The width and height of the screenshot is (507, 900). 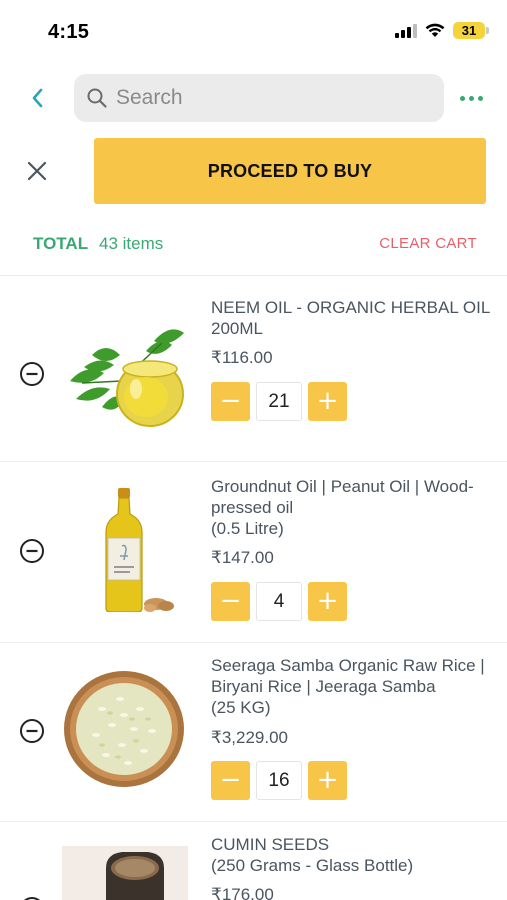 What do you see at coordinates (139, 550) in the screenshot?
I see `groundnut-oil-bottle-image` at bounding box center [139, 550].